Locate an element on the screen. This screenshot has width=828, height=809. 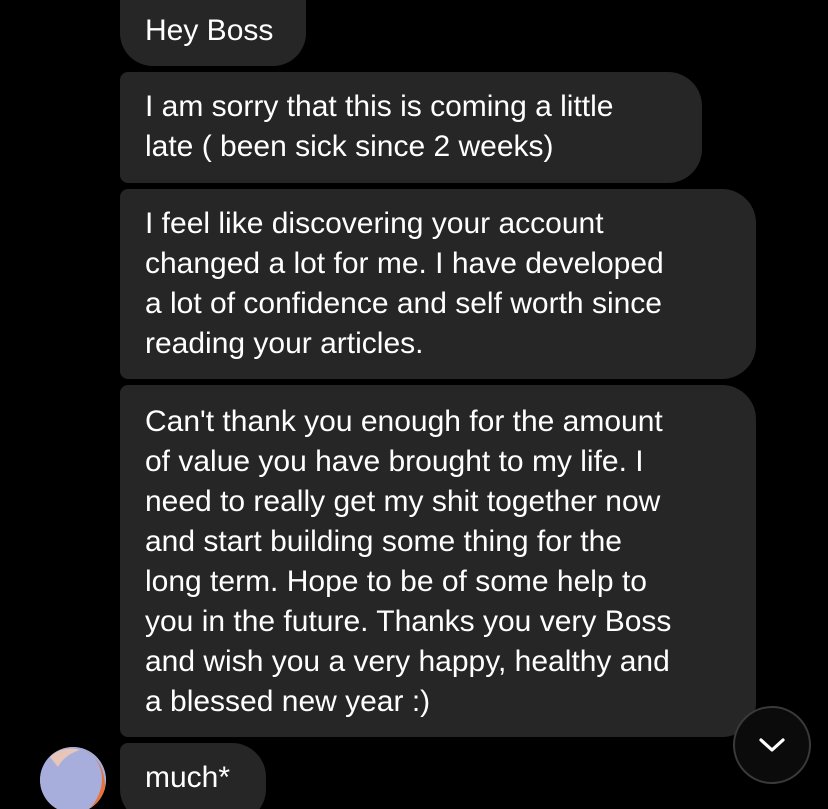
avatar is located at coordinates (73, 778).